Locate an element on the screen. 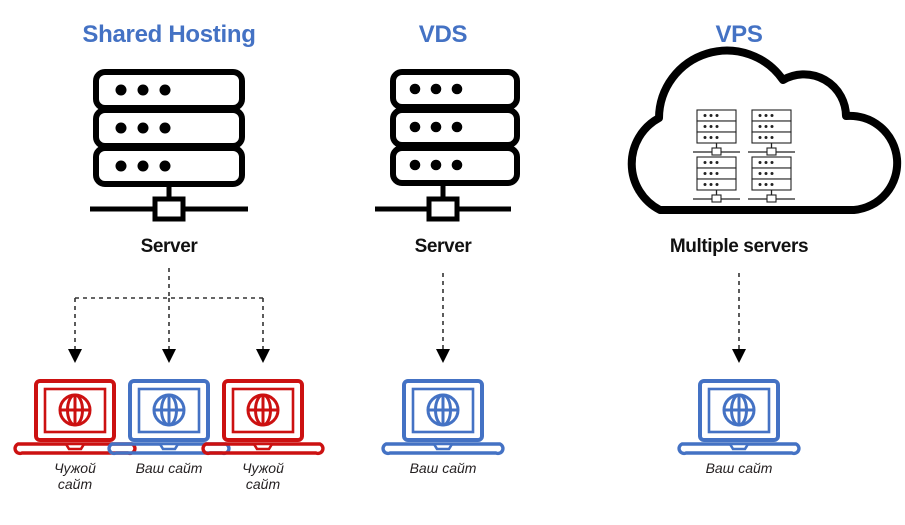 Image resolution: width=905 pixels, height=525 pixels. column-vds: VDS Server Ваш сайт is located at coordinates (447, 248).